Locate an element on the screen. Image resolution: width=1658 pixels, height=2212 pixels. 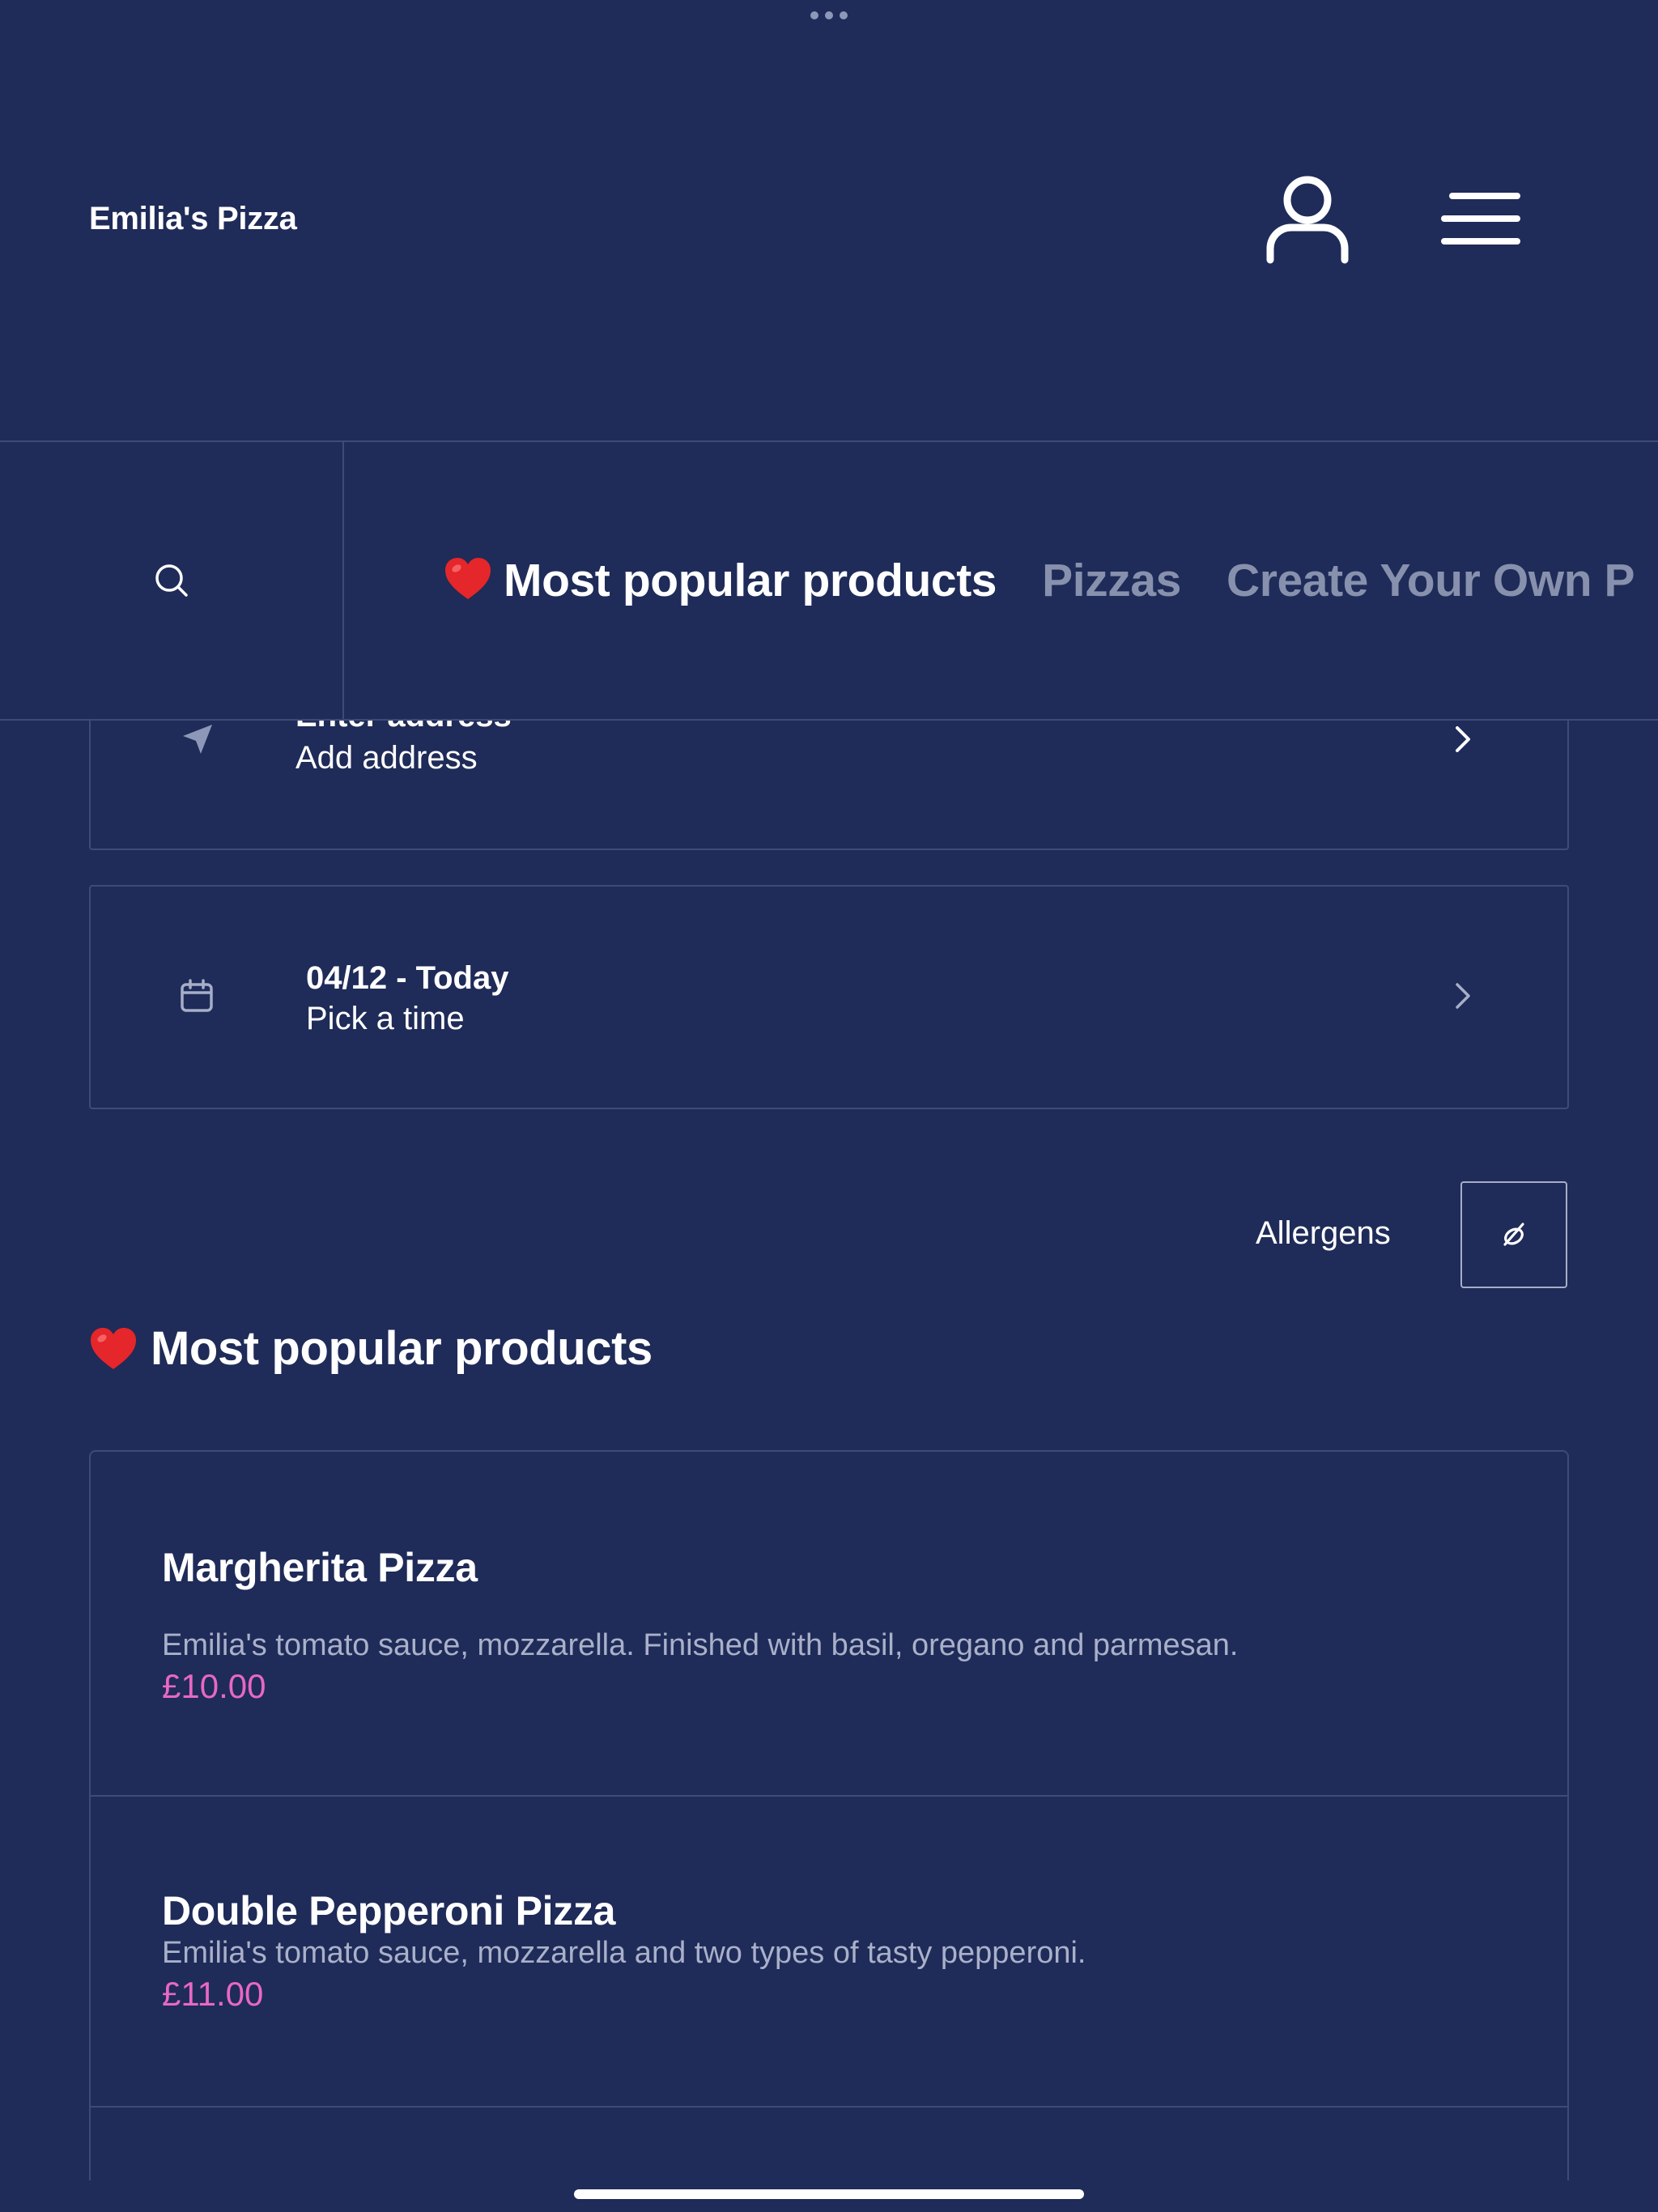
search-button is located at coordinates (172, 581).